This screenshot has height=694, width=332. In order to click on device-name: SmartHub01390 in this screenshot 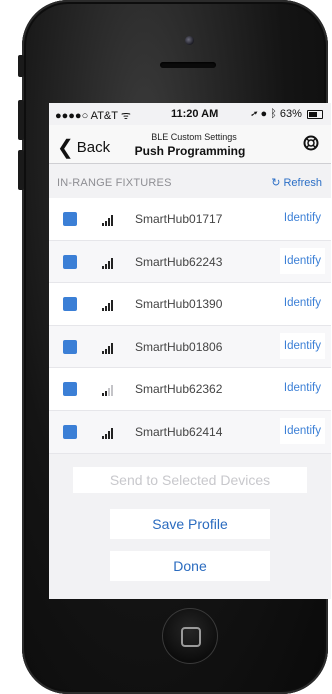, I will do `click(179, 304)`.